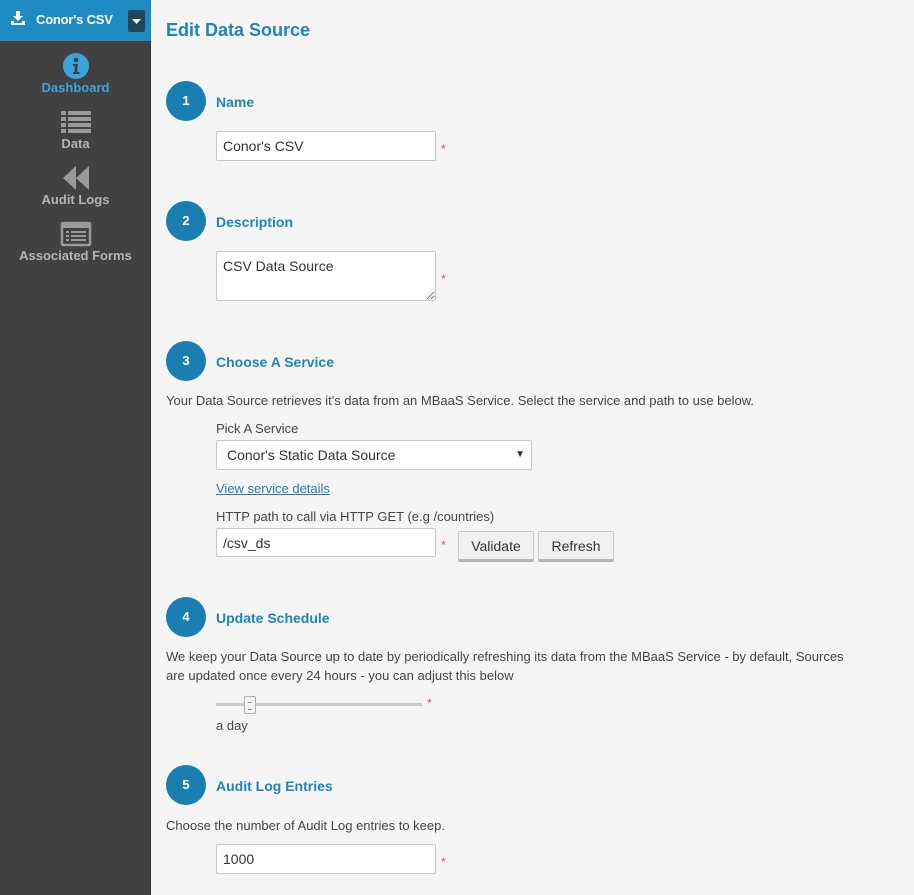  Describe the element at coordinates (275, 362) in the screenshot. I see `step-title-choose-service: Choose A Service` at that location.